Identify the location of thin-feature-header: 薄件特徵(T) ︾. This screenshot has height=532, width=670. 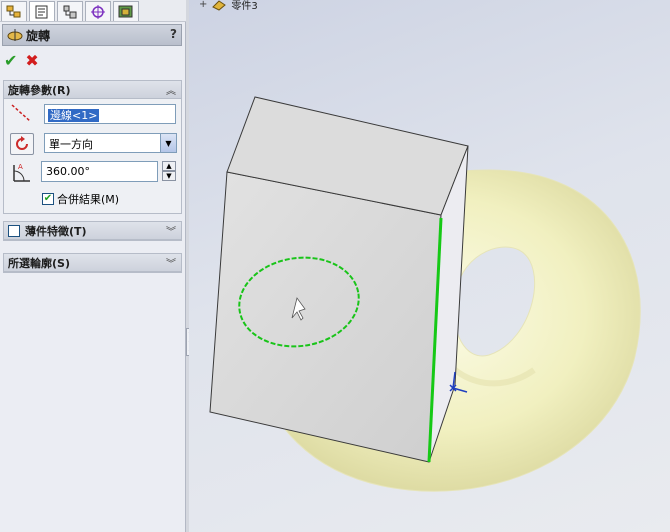
(92, 231).